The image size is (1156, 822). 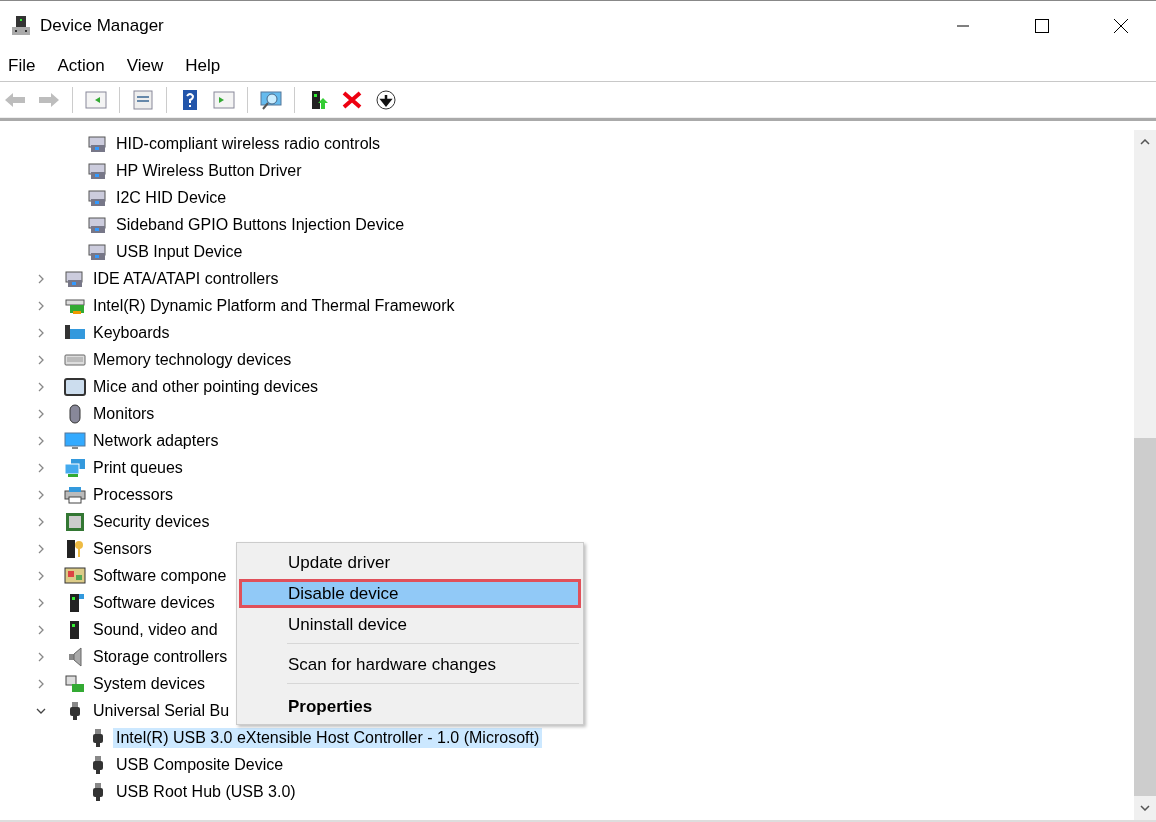 What do you see at coordinates (133, 494) in the screenshot?
I see `tree-item: Processors` at bounding box center [133, 494].